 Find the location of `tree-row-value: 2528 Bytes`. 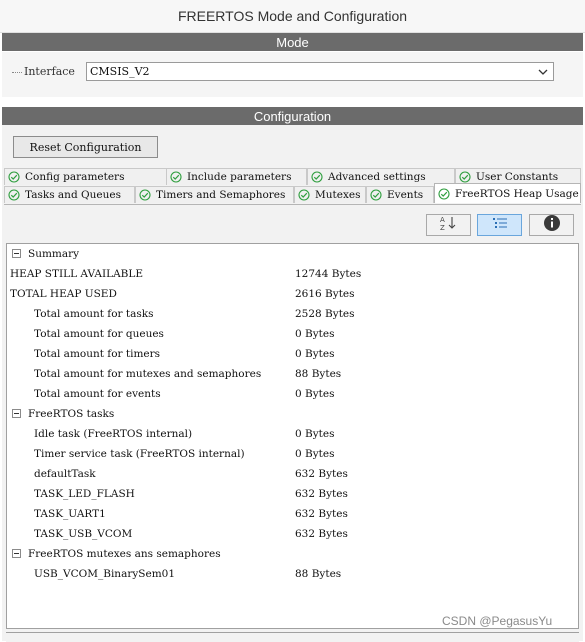

tree-row-value: 2528 Bytes is located at coordinates (325, 314).